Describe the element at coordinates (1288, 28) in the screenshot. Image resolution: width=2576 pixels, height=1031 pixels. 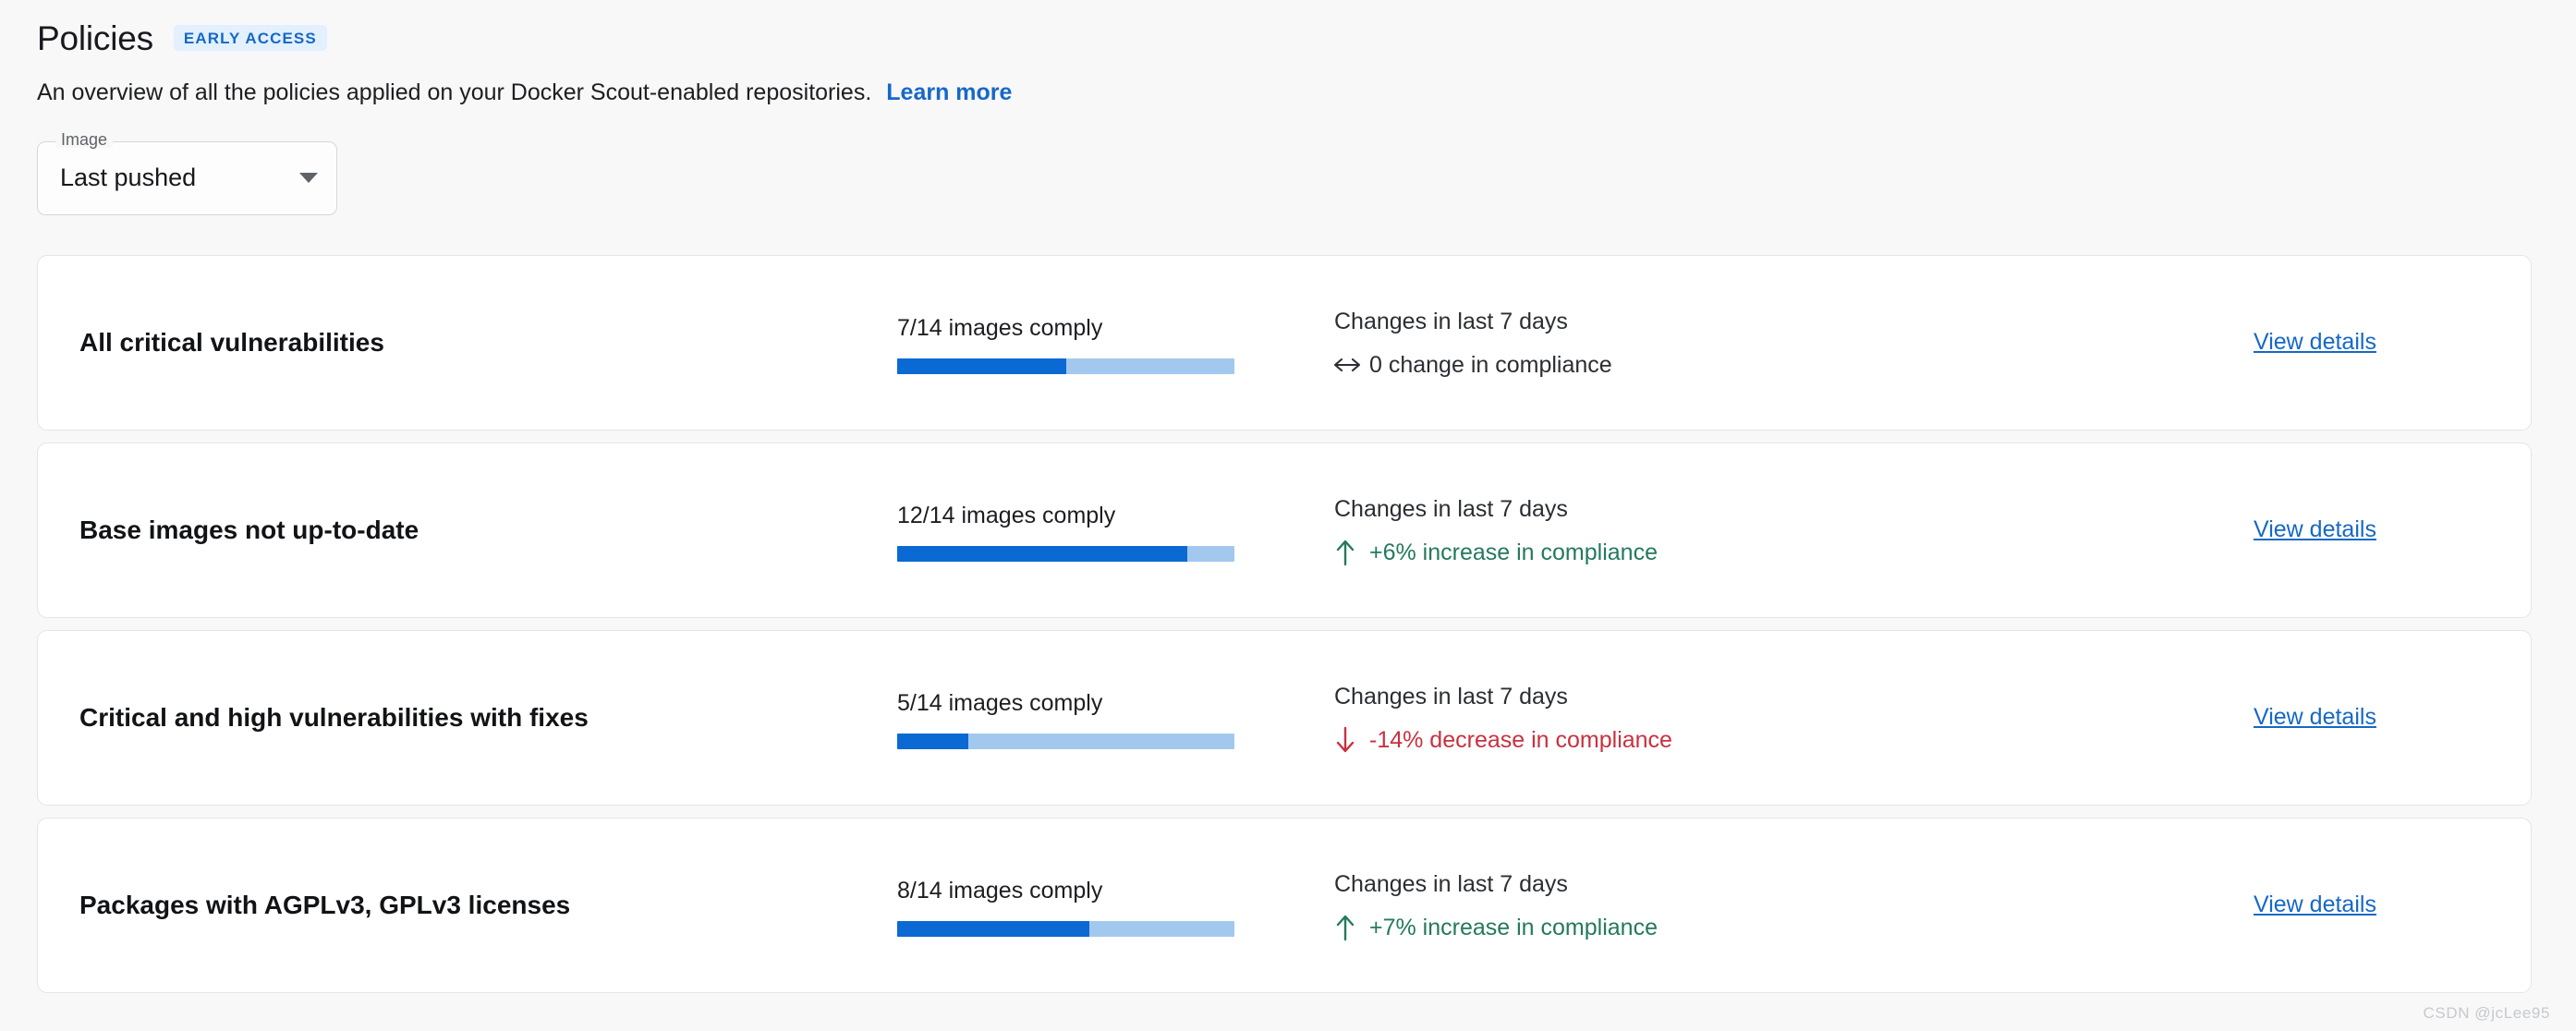
I see `page-header: Policies EARLY ACCESS` at that location.